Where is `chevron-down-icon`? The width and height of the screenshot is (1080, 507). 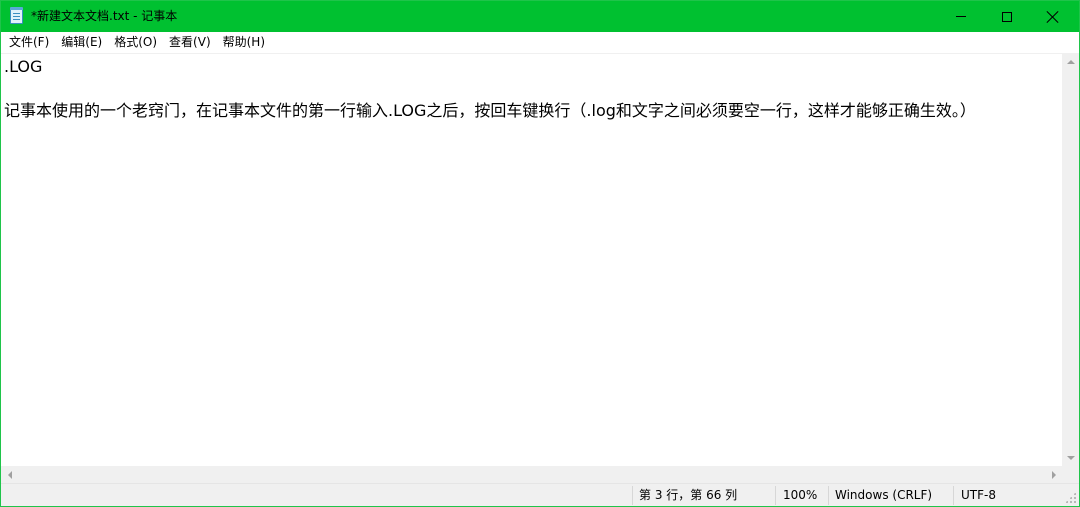
chevron-down-icon is located at coordinates (1070, 457).